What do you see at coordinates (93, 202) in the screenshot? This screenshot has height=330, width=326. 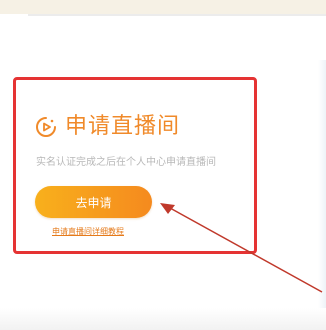 I see `apply-button: 去申请` at bounding box center [93, 202].